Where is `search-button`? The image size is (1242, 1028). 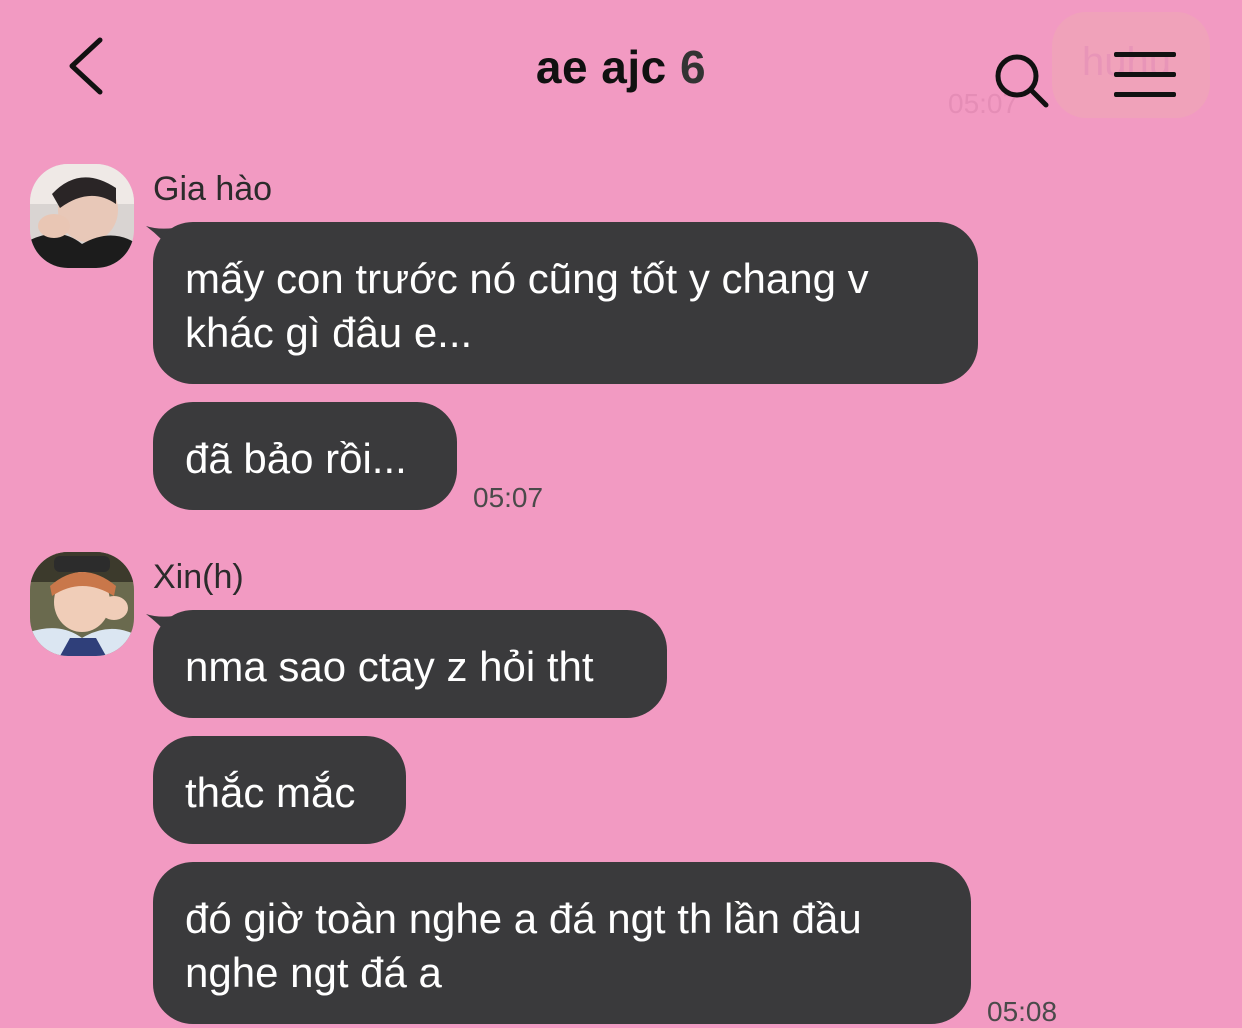 search-button is located at coordinates (1022, 80).